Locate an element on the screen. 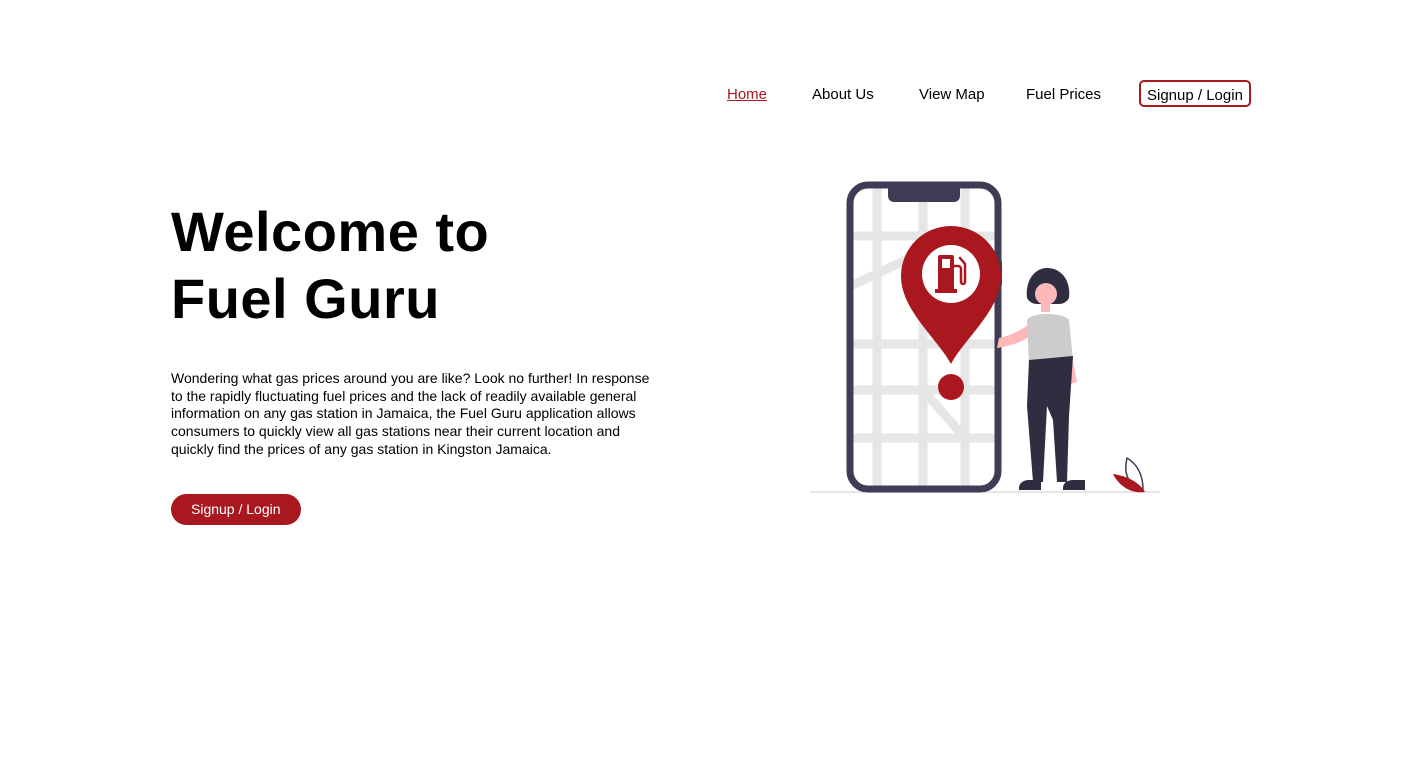 This screenshot has height=762, width=1415. nav-about-link: About Us is located at coordinates (843, 94).